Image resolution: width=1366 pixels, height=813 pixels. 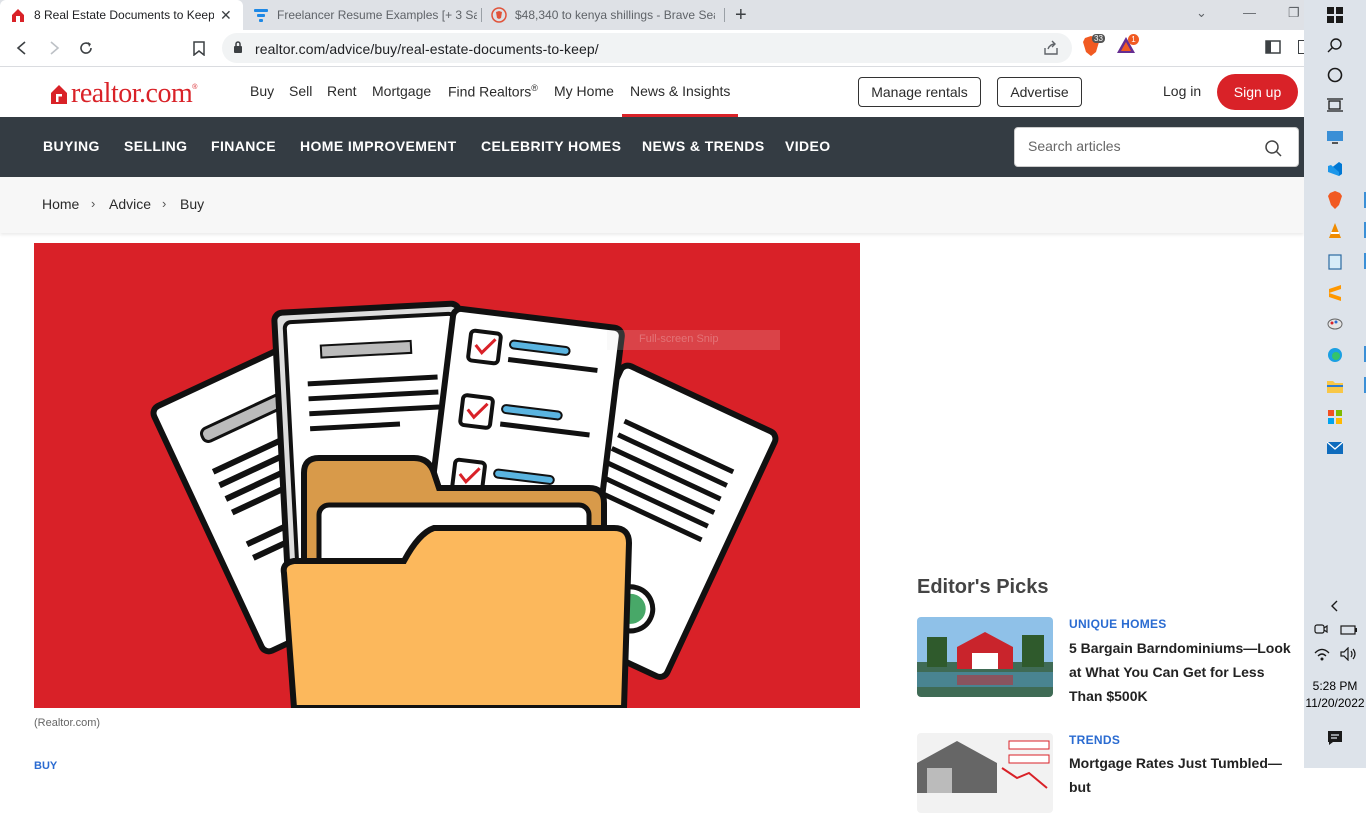 What do you see at coordinates (71, 146) in the screenshot?
I see `category-buying: BUYING` at bounding box center [71, 146].